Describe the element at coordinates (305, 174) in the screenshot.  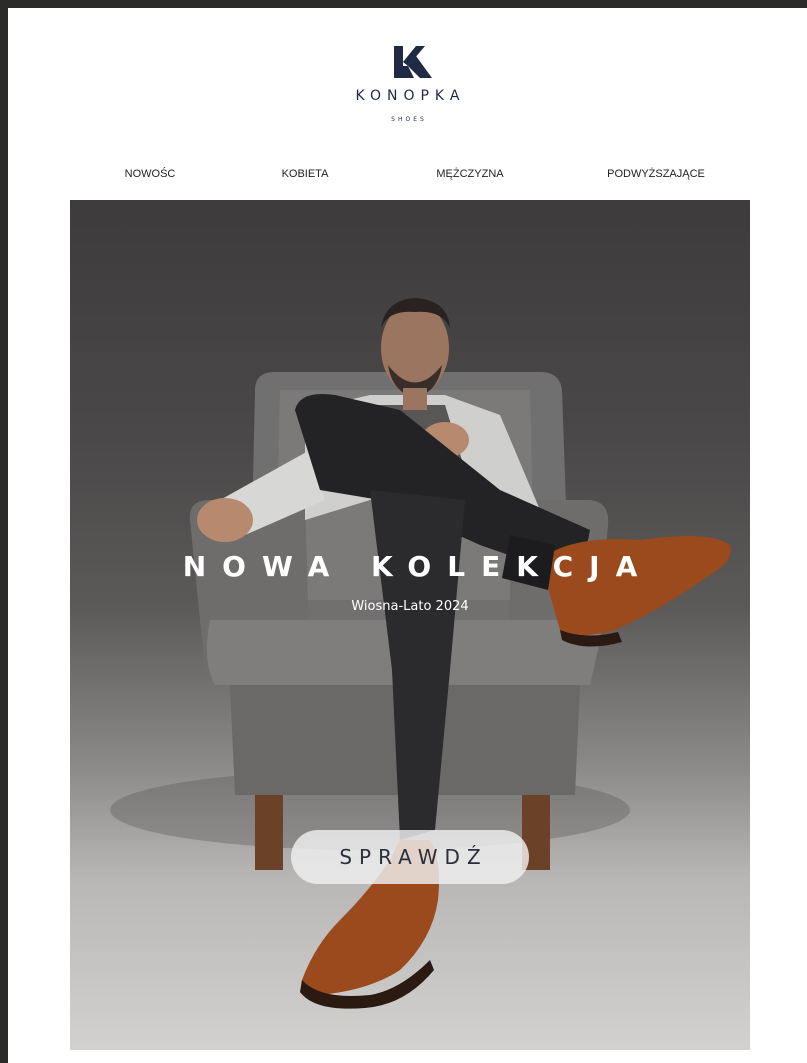
I see `nav-item-kobieta: KOBIETA` at that location.